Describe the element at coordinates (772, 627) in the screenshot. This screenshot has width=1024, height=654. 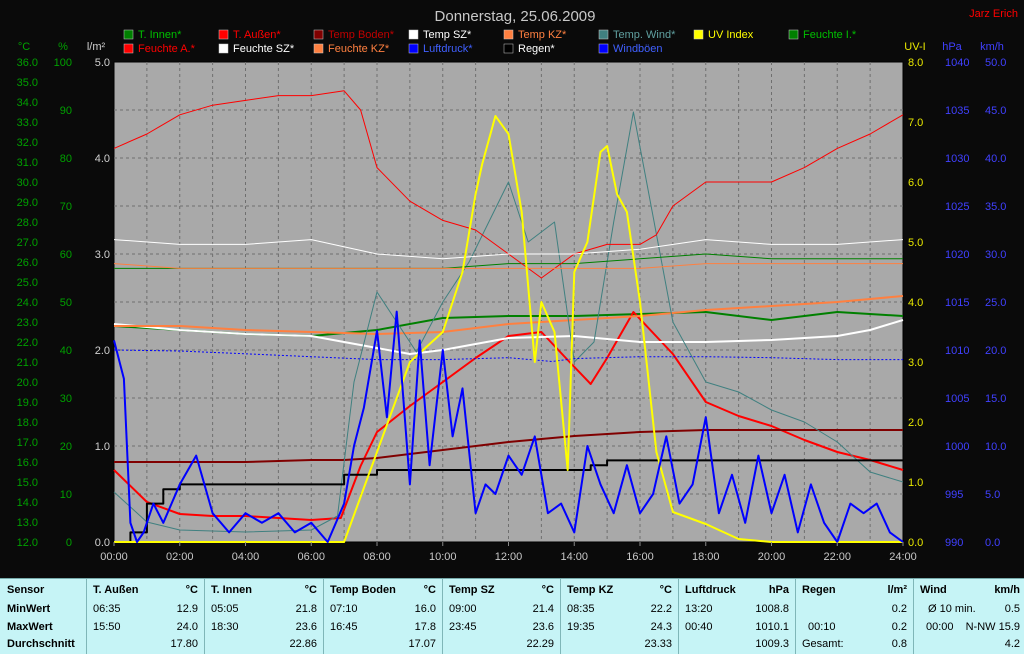
I see `stat-max-value: 1010.1` at that location.